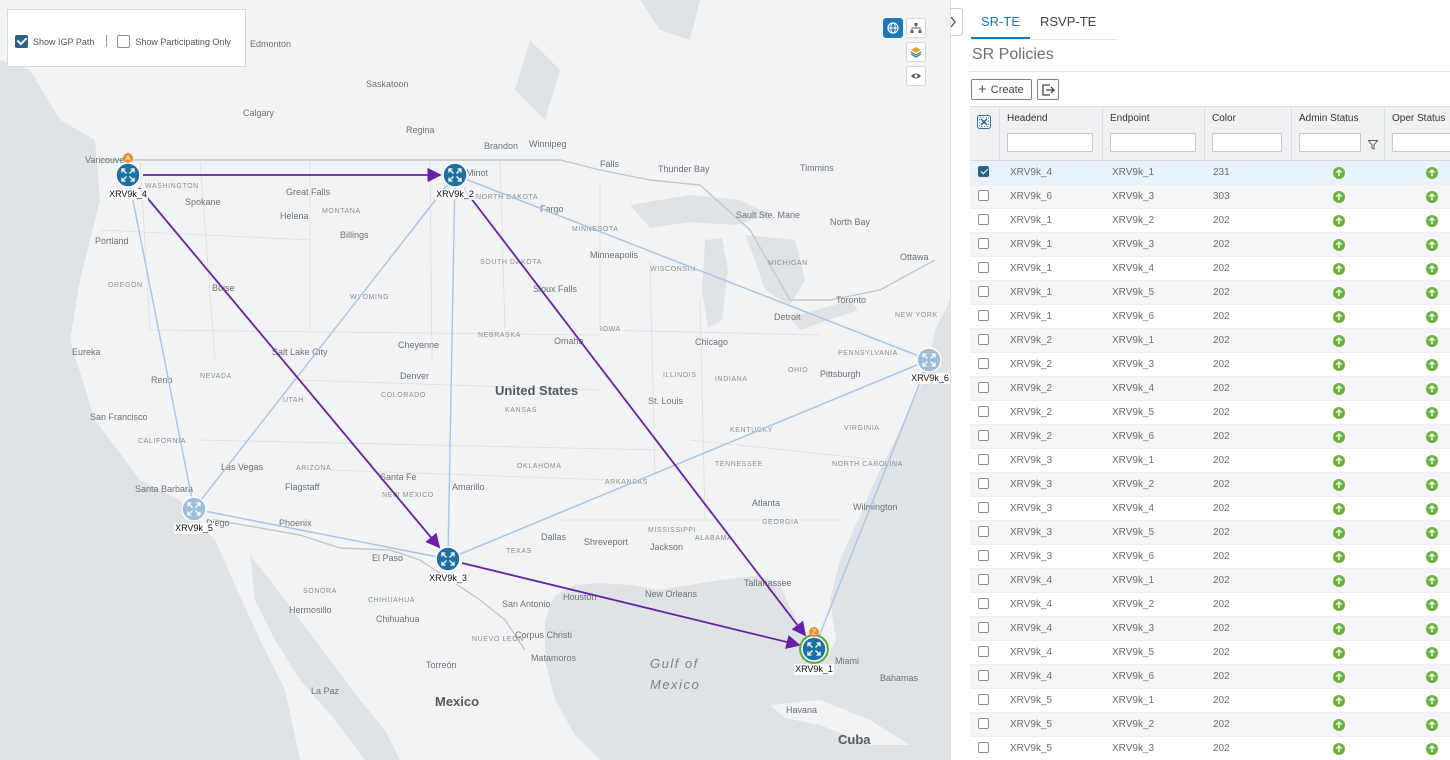  Describe the element at coordinates (183, 41) in the screenshot. I see `show-participating-only-label: Show Participating Only` at that location.